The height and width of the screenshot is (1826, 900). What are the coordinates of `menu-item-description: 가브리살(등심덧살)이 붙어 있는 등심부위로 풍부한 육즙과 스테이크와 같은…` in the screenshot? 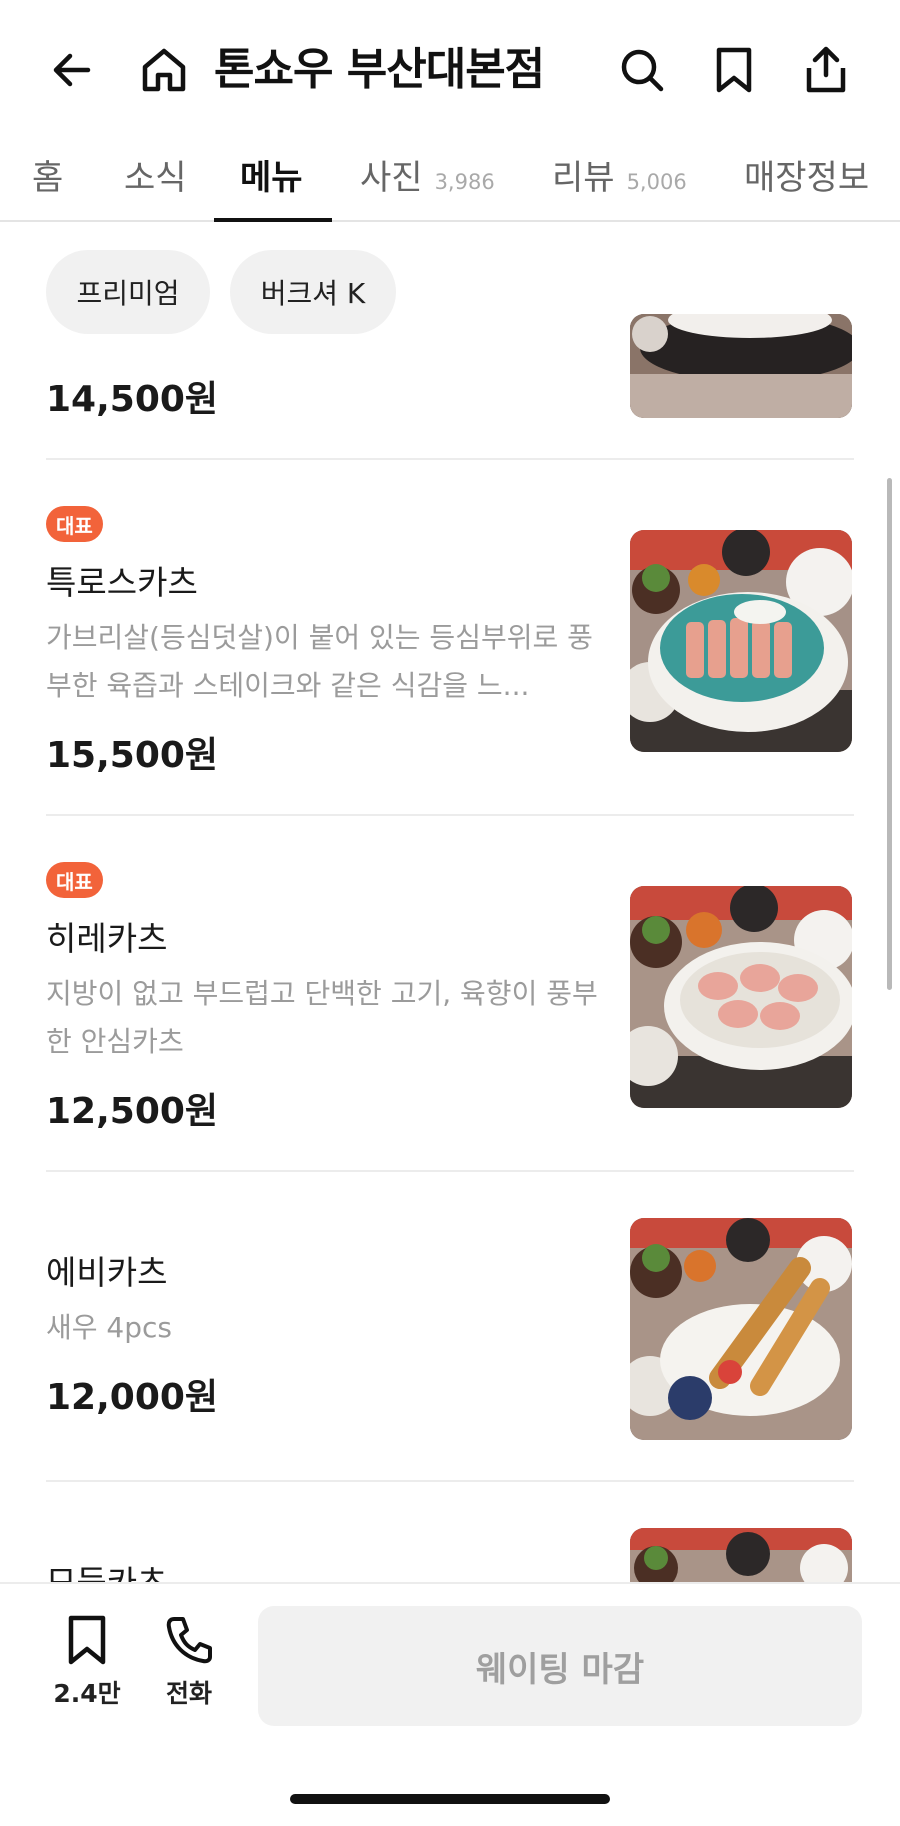 It's located at (319, 661).